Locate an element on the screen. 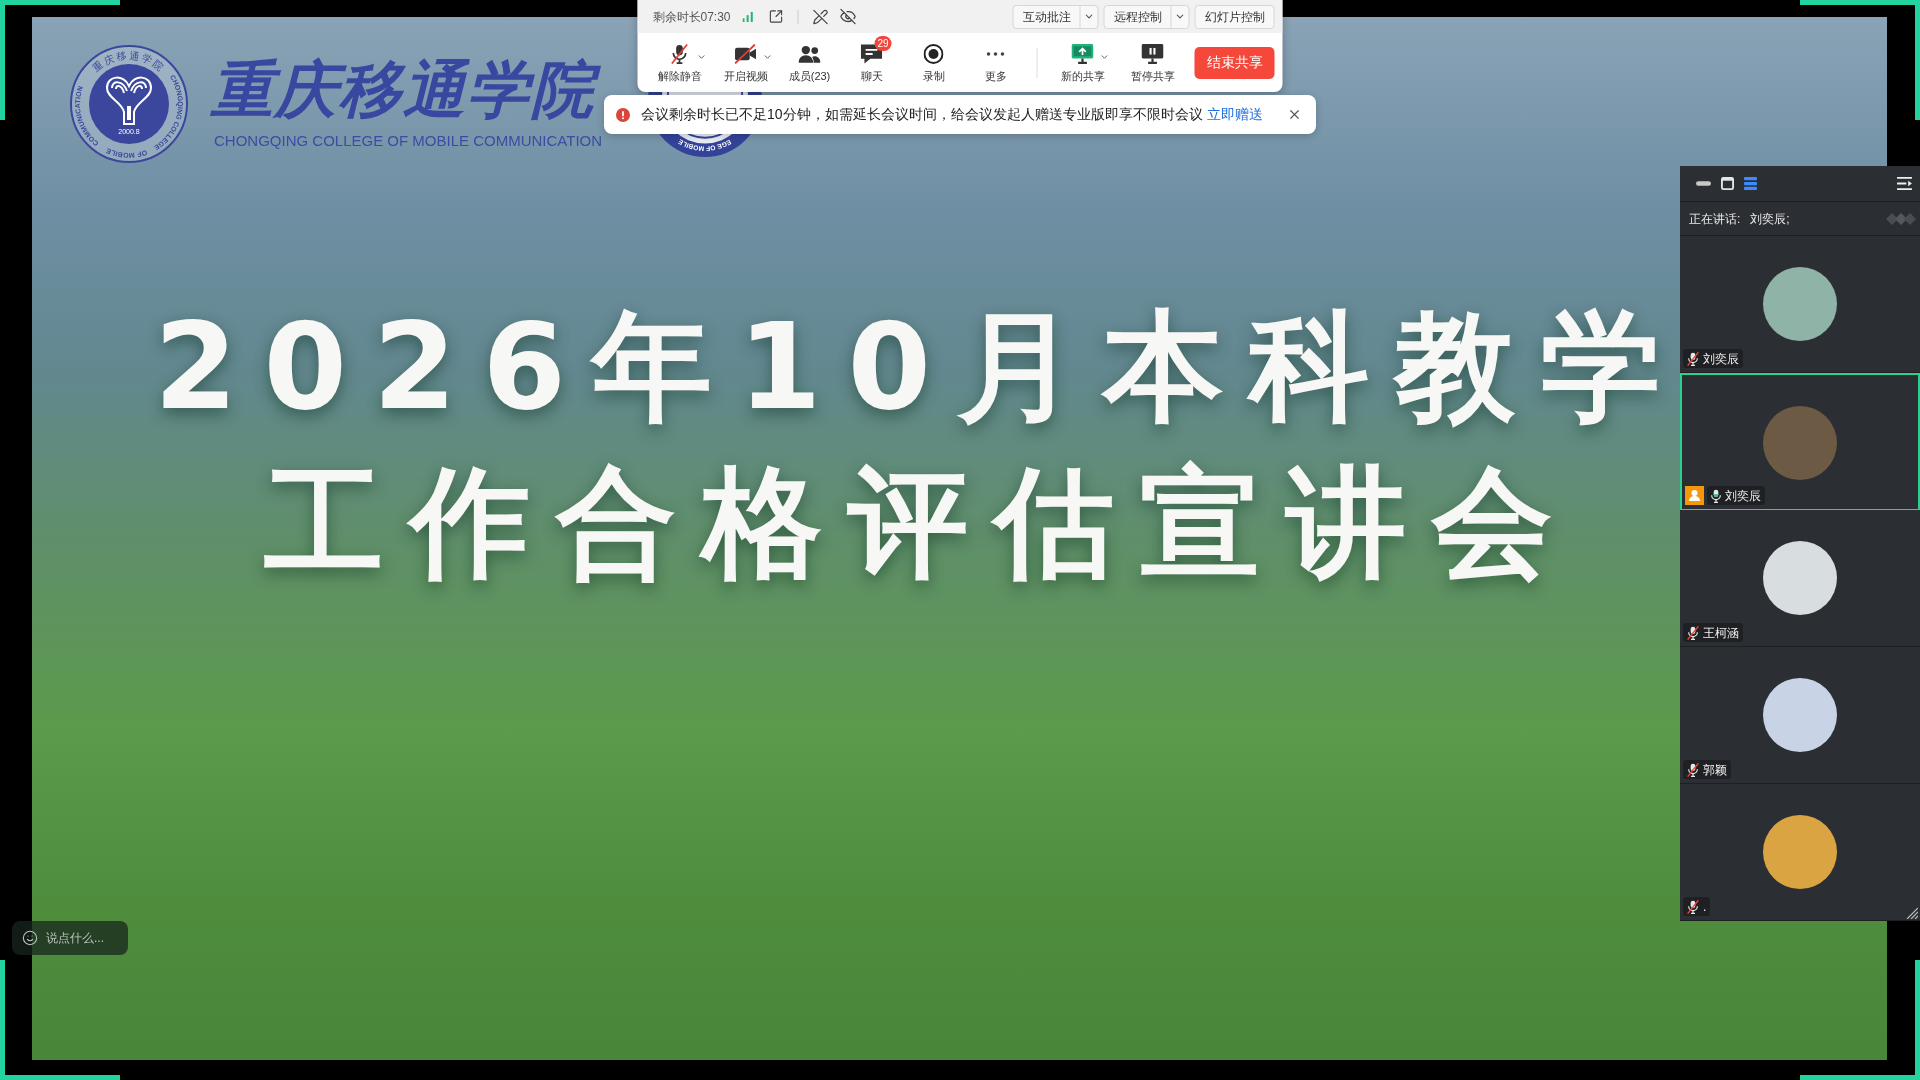  toolbar-action-button: 开启视频 is located at coordinates (745, 62).